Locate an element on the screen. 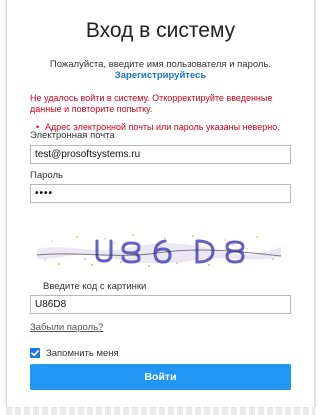  email-field: test@prosoftsystems.ru is located at coordinates (160, 154).